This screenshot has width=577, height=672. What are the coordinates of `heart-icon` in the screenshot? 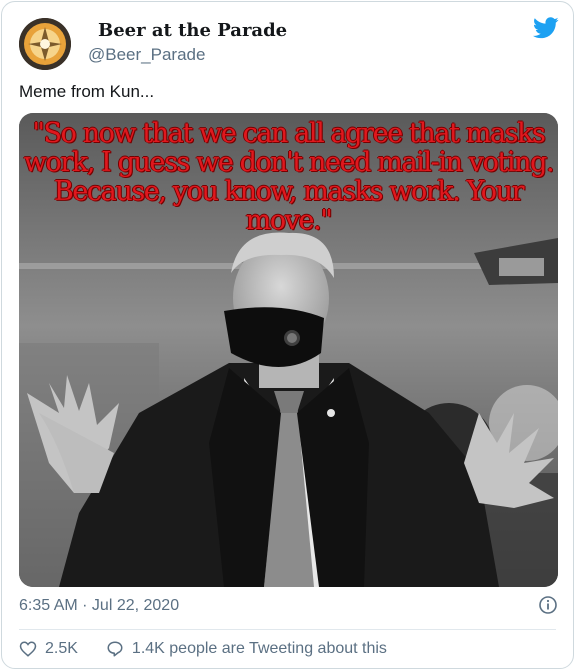 It's located at (28, 649).